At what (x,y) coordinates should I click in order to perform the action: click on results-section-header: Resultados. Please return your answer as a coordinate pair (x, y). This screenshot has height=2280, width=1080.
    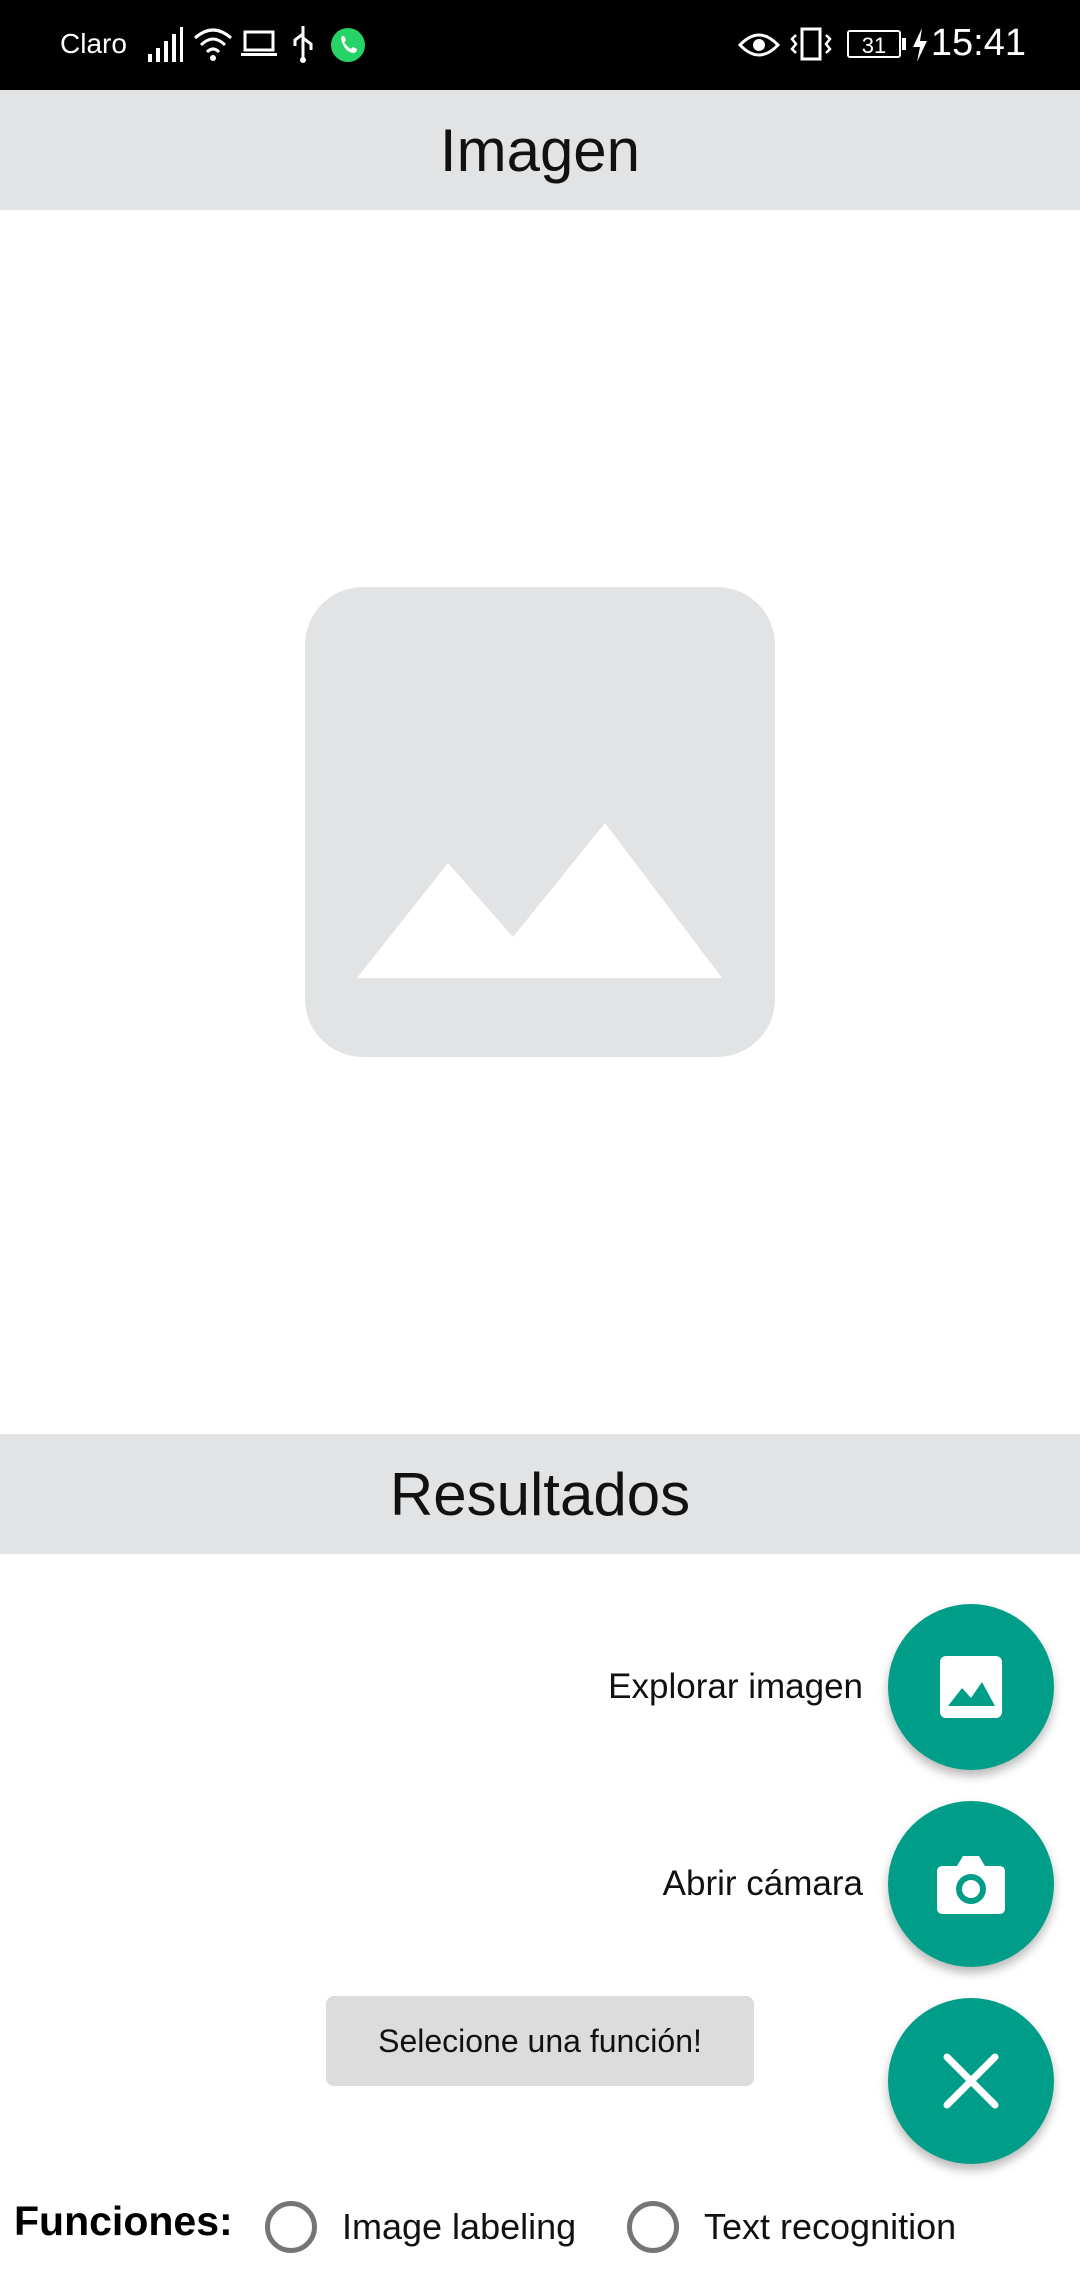
    Looking at the image, I should click on (540, 1494).